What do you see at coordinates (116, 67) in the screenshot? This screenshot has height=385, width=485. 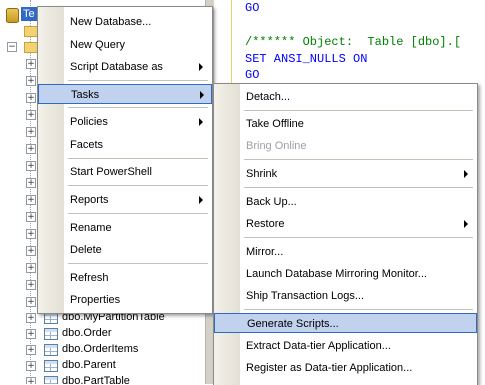 I see `menu-item-label: Script Database as` at bounding box center [116, 67].